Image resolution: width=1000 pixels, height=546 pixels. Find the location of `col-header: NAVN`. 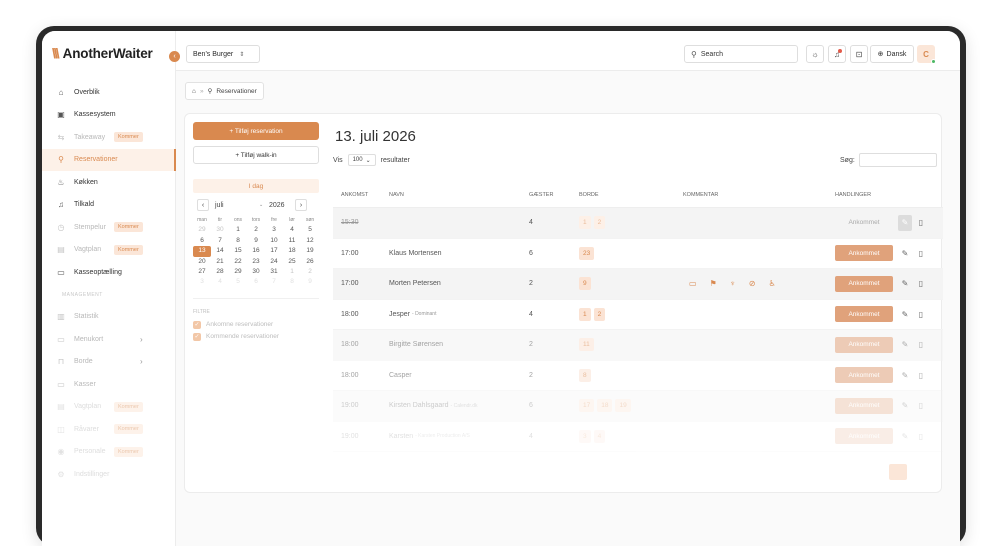

col-header: NAVN is located at coordinates (396, 194).